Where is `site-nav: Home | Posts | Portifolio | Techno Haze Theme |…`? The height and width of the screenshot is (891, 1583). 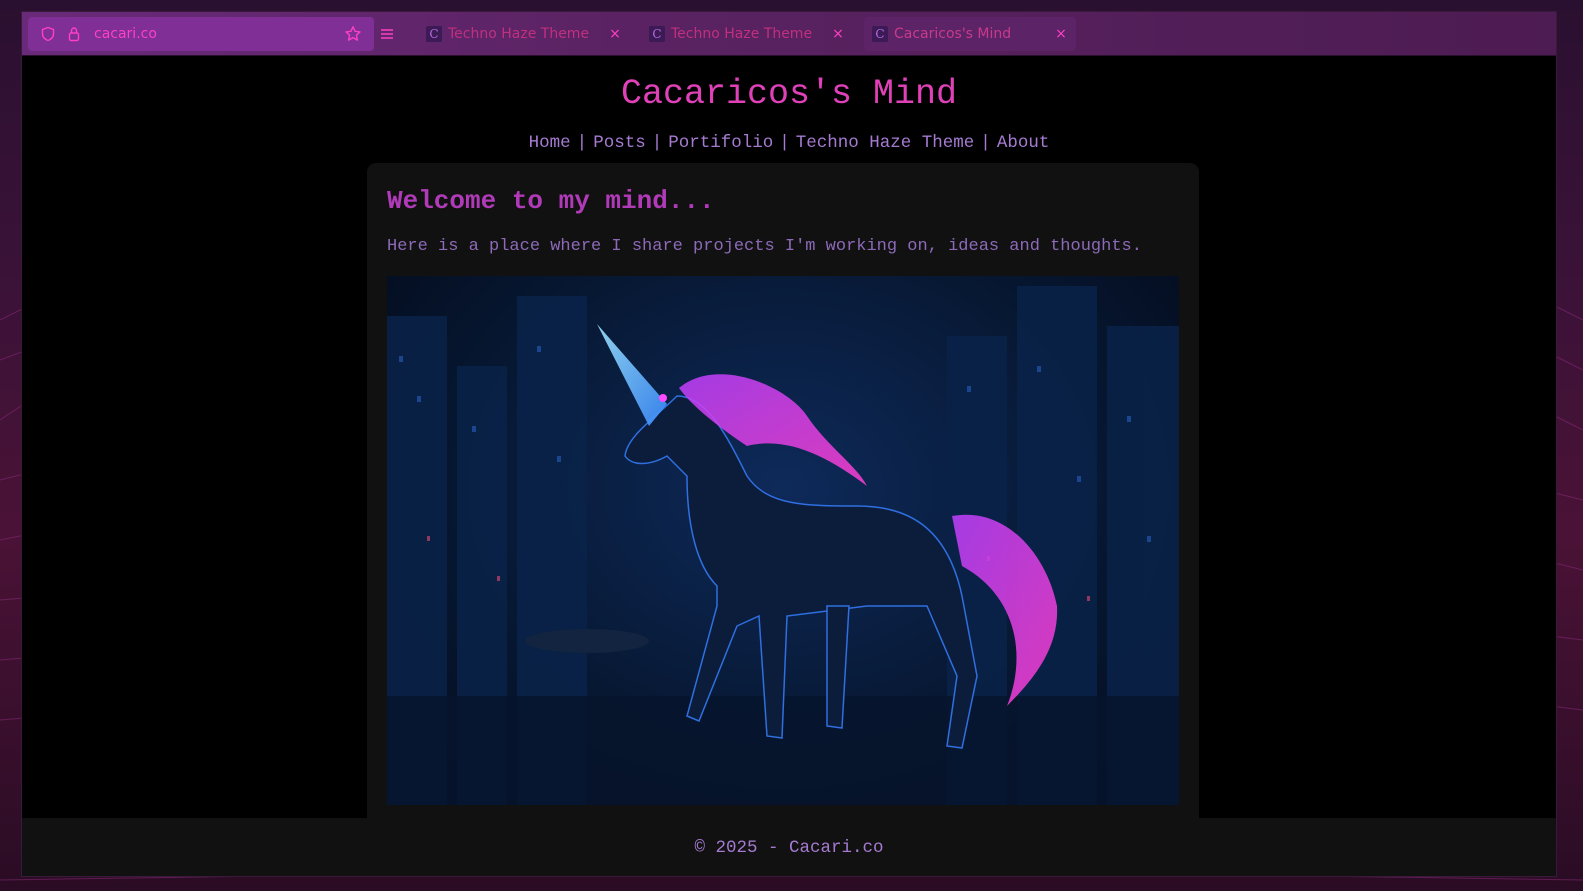 site-nav: Home | Posts | Portifolio | Techno Haze Theme |… is located at coordinates (789, 143).